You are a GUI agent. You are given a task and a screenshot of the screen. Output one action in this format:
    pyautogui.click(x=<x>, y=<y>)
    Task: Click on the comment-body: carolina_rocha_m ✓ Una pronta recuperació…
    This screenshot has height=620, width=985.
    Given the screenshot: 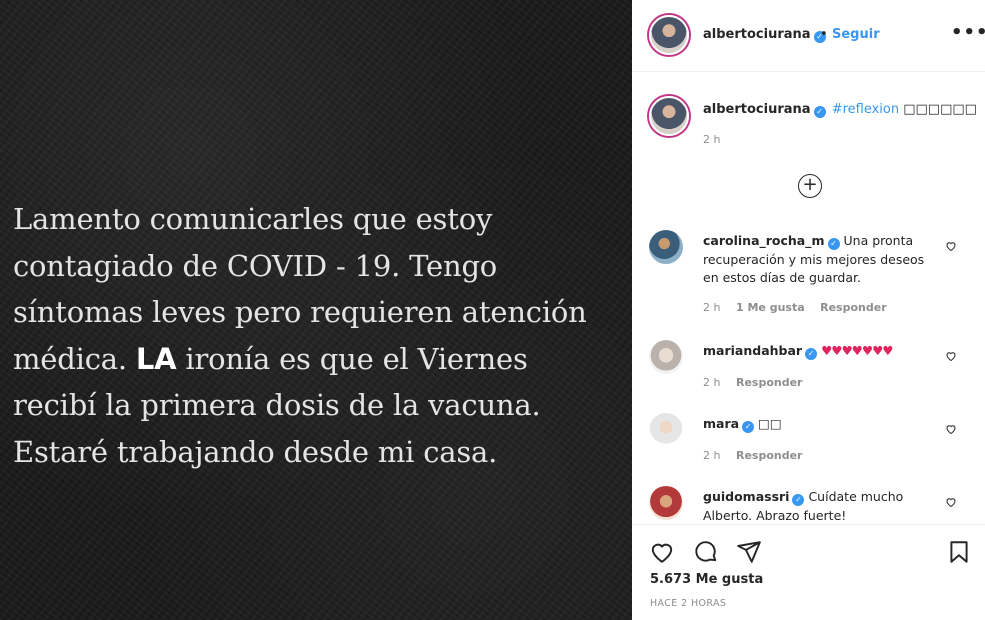 What is the action you would take?
    pyautogui.click(x=823, y=260)
    